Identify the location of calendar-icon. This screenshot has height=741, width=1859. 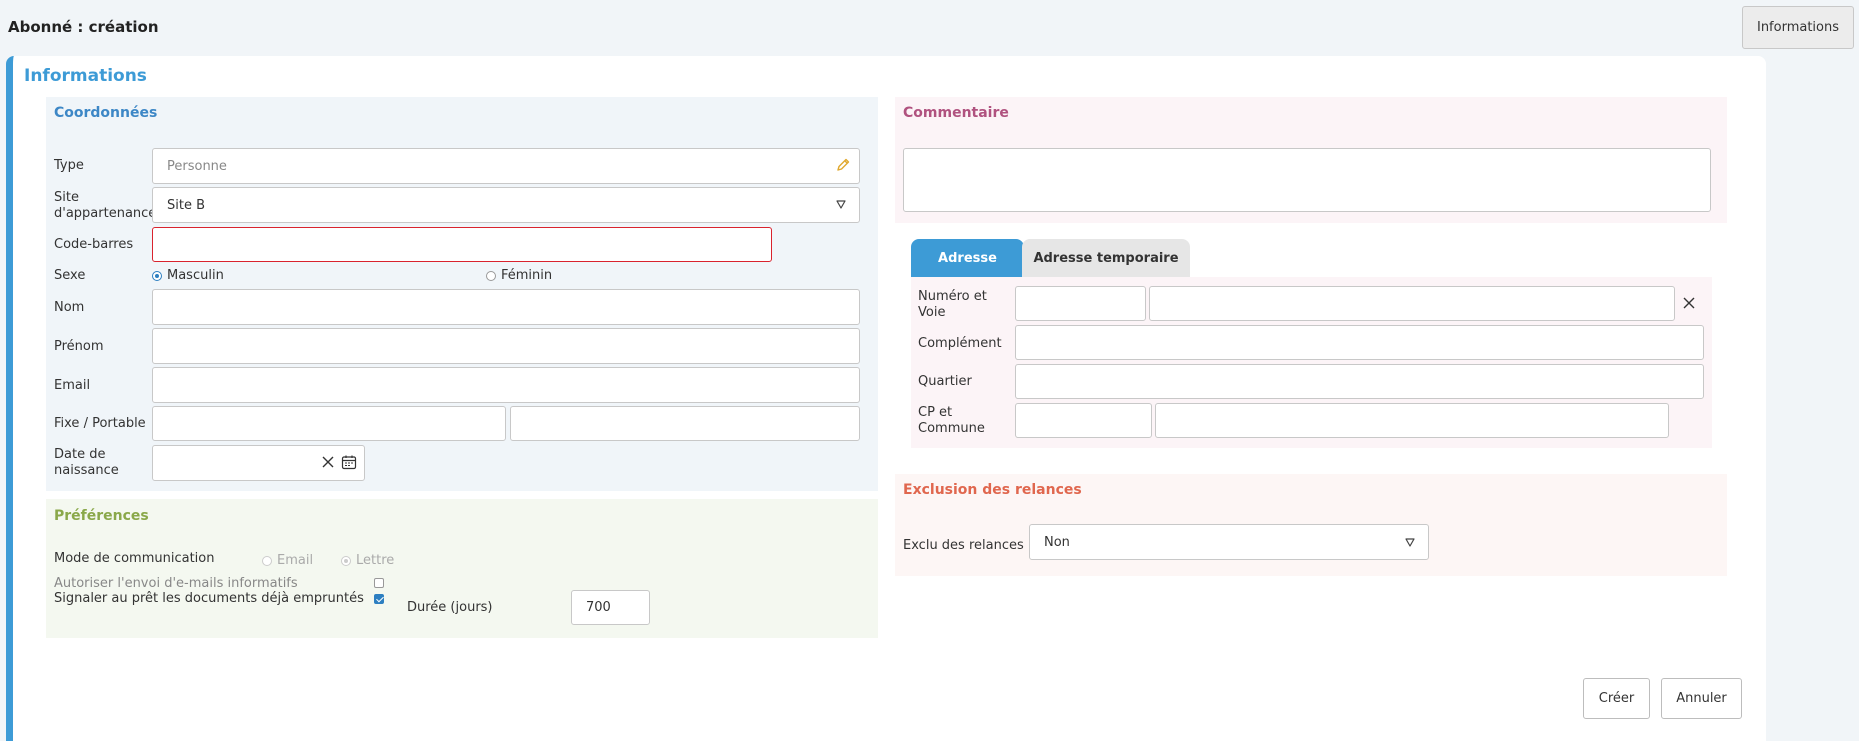
(349, 462).